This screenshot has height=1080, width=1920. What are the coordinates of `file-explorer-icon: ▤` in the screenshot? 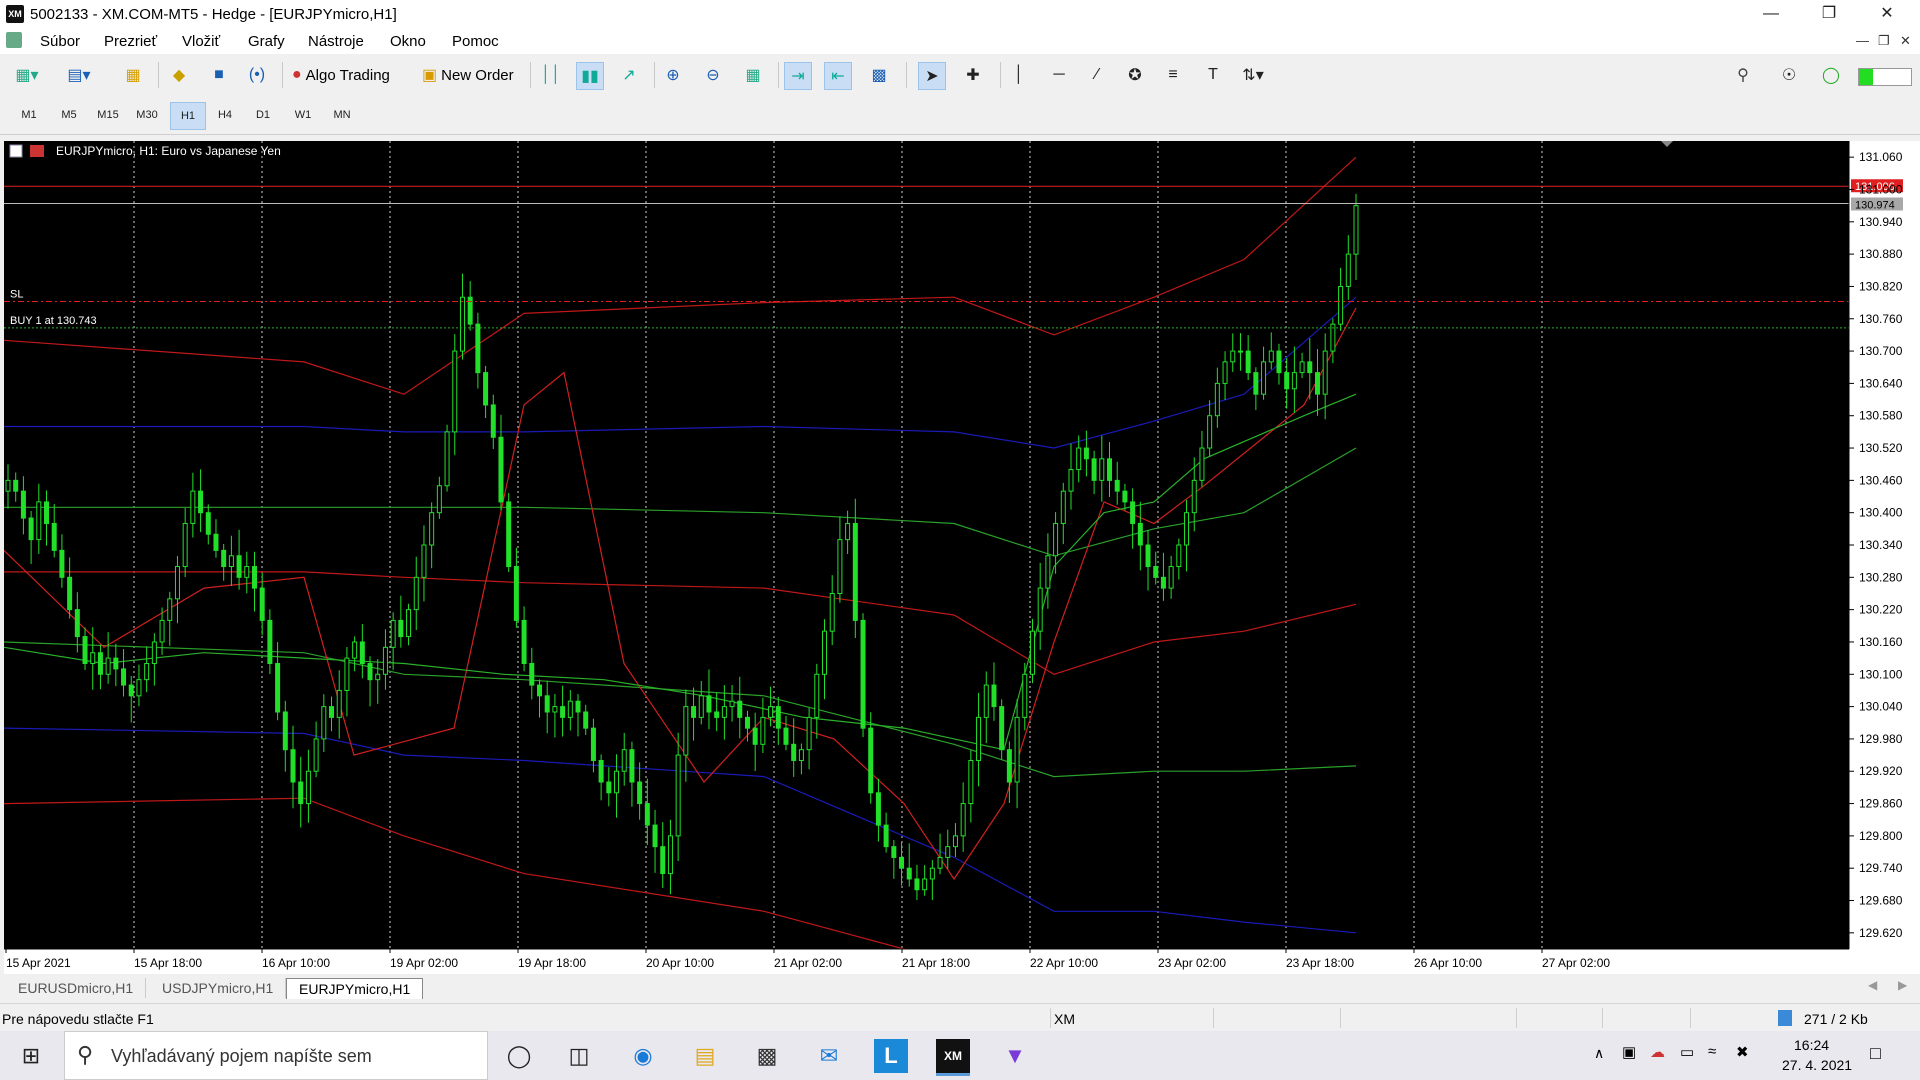 It's located at (705, 1056).